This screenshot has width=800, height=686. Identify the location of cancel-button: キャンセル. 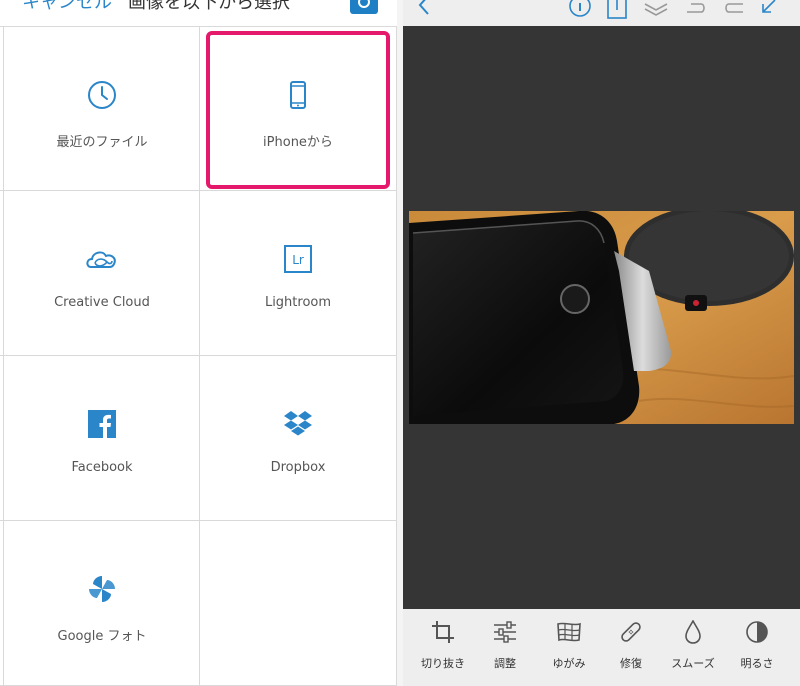
(67, 7).